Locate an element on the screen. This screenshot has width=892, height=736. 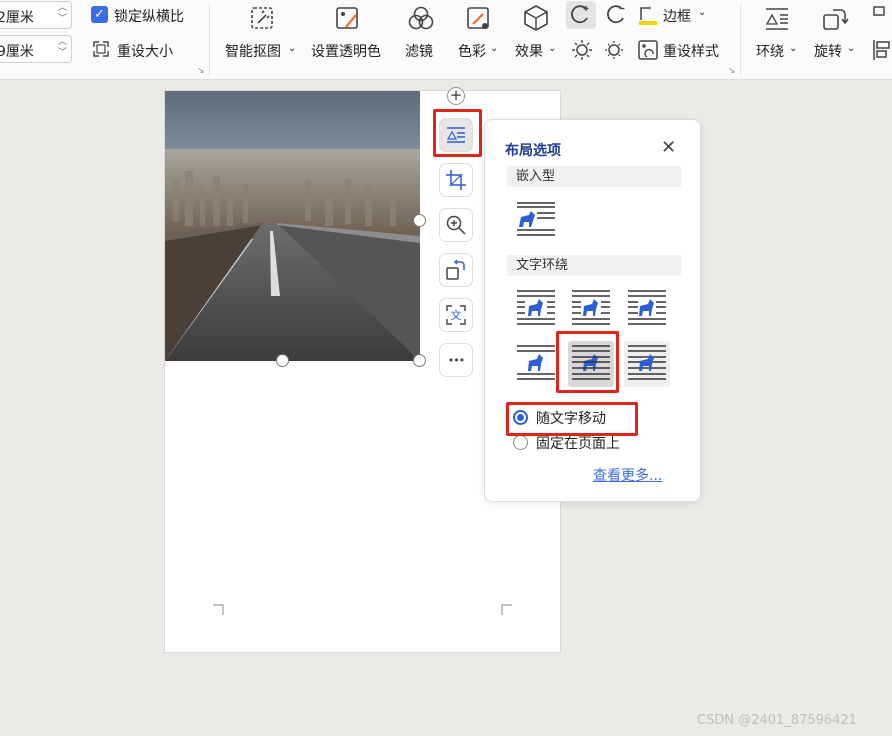
behind-text-wrap-icon is located at coordinates (591, 362).